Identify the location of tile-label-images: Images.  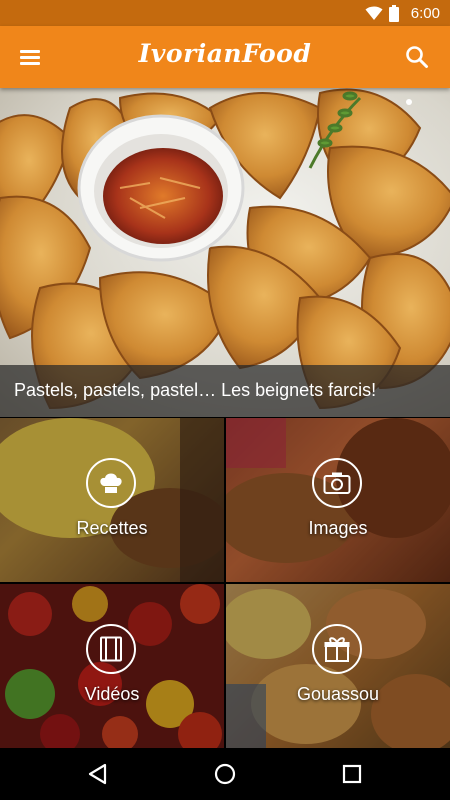
(338, 528).